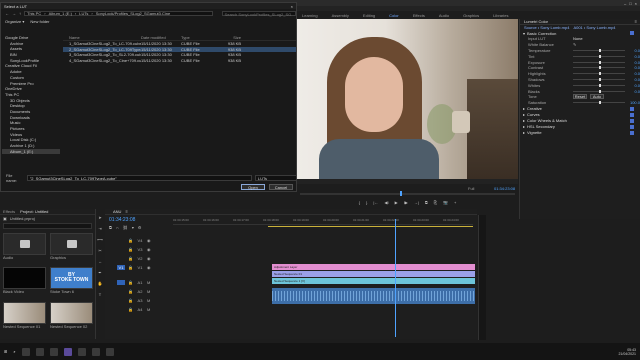  I want to click on minimize-icon: –, so click(625, 3).